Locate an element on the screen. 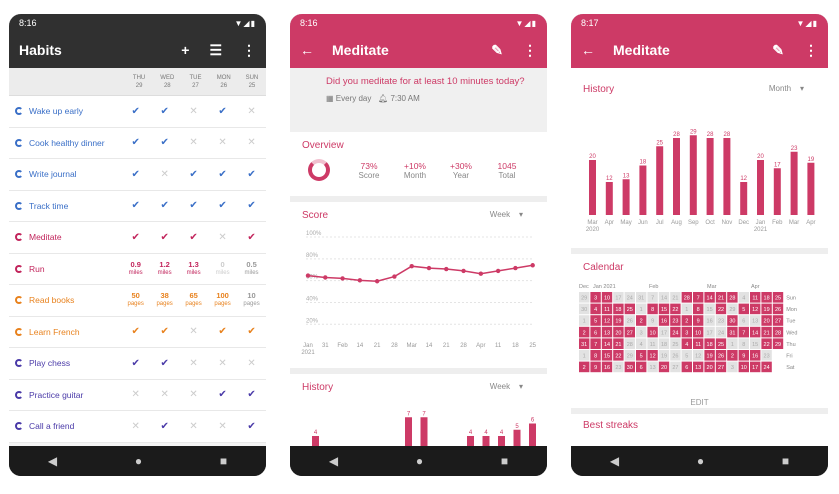 The image size is (839, 494). filter-icon: ☰ is located at coordinates (215, 50).